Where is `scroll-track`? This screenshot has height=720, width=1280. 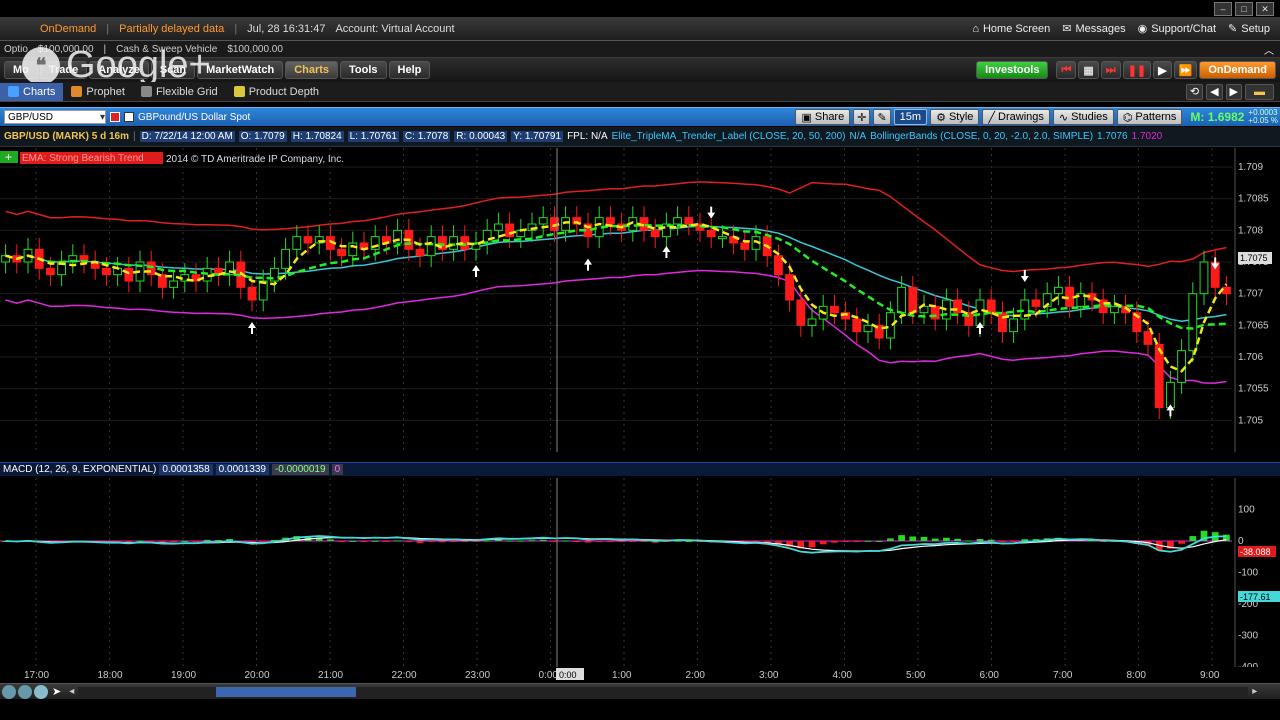 scroll-track is located at coordinates (663, 691).